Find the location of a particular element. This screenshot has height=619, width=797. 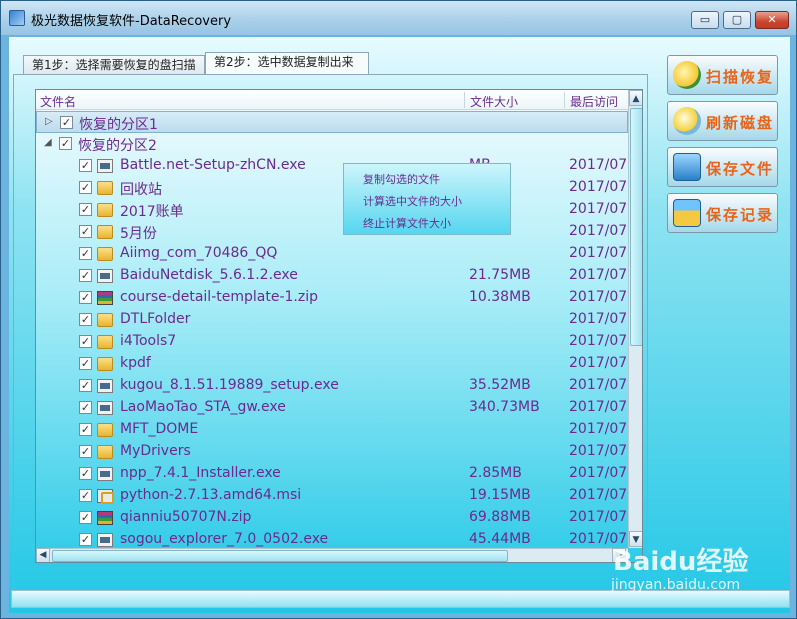

tab-step2-copy: 第2步：选中数据复制出来 is located at coordinates (287, 63).